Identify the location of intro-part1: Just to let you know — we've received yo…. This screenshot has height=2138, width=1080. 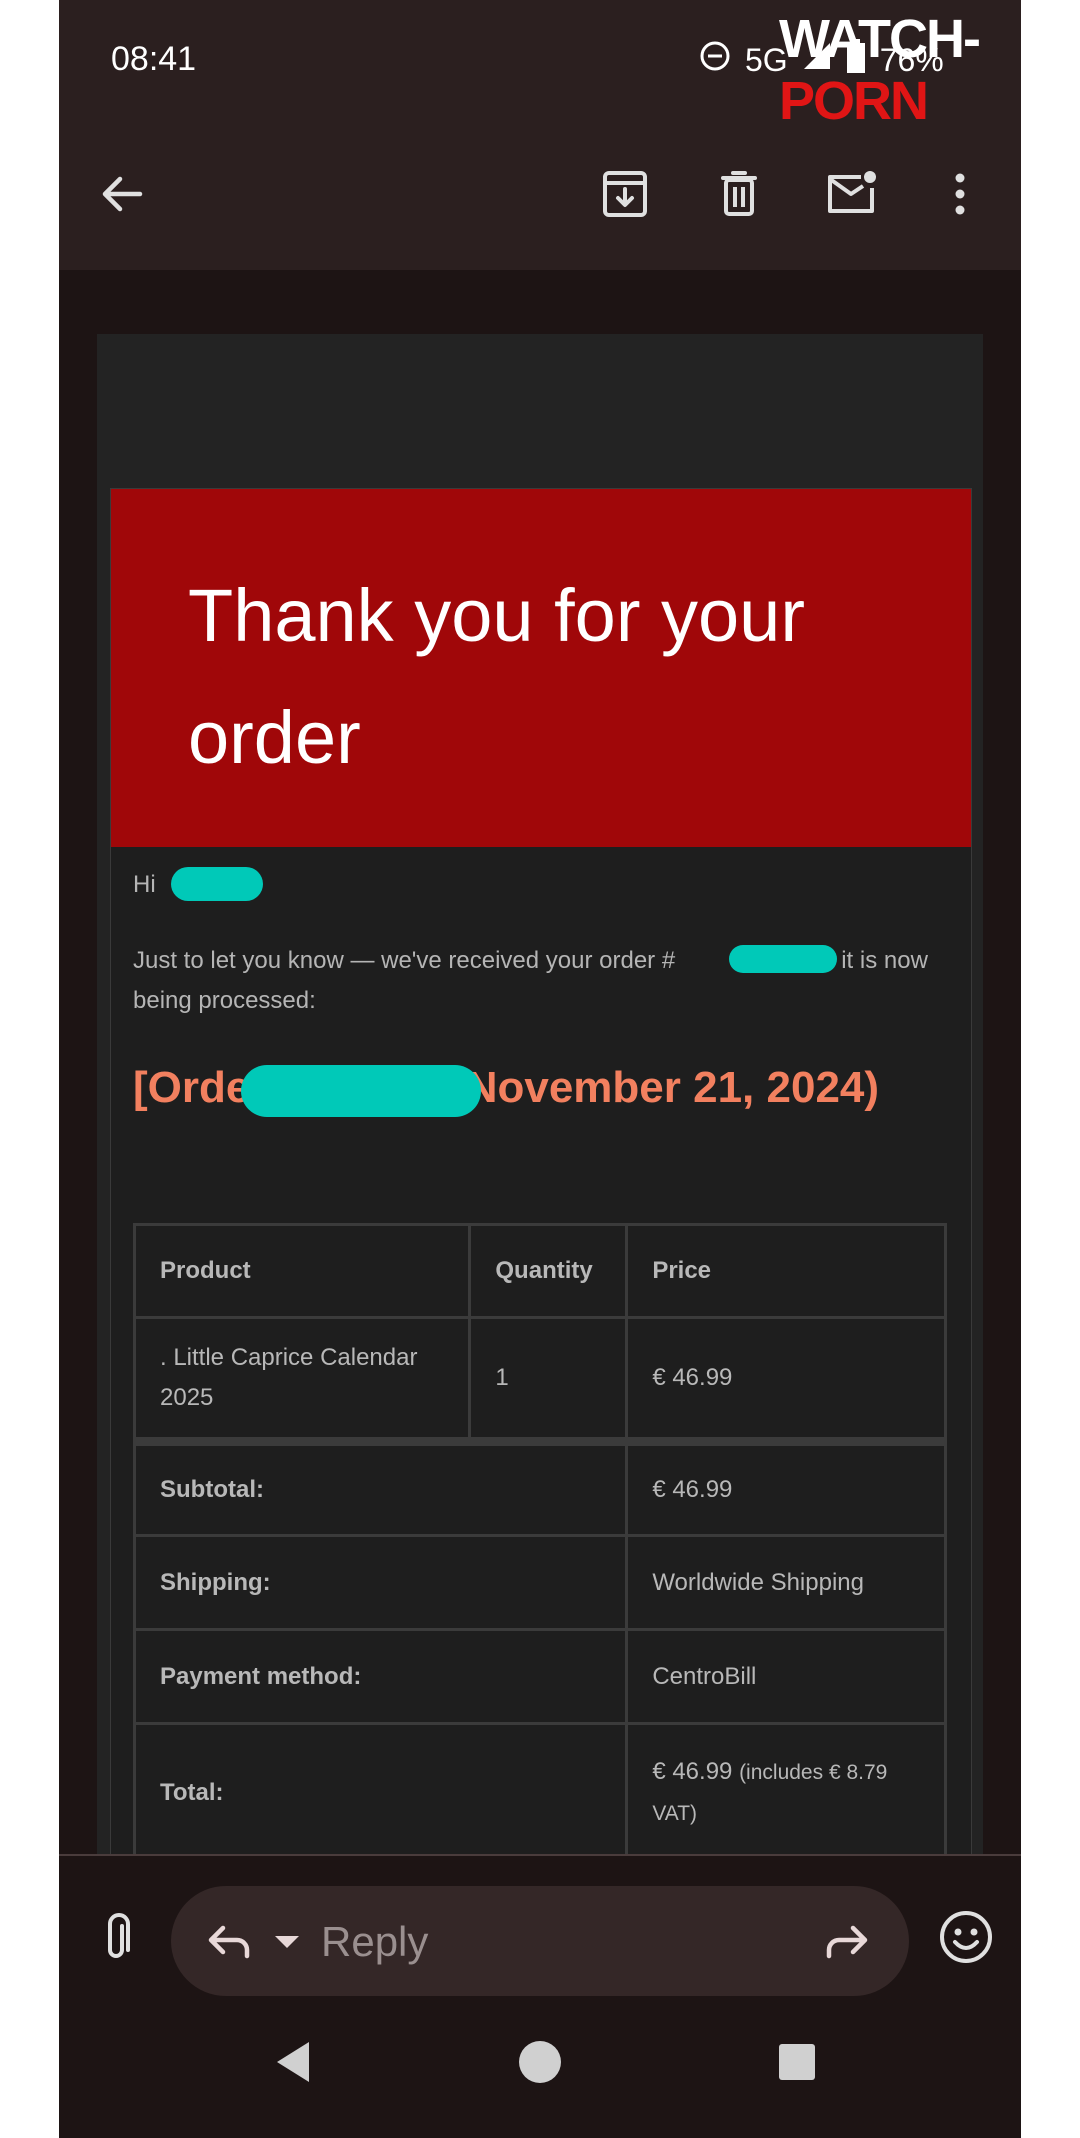
(404, 960).